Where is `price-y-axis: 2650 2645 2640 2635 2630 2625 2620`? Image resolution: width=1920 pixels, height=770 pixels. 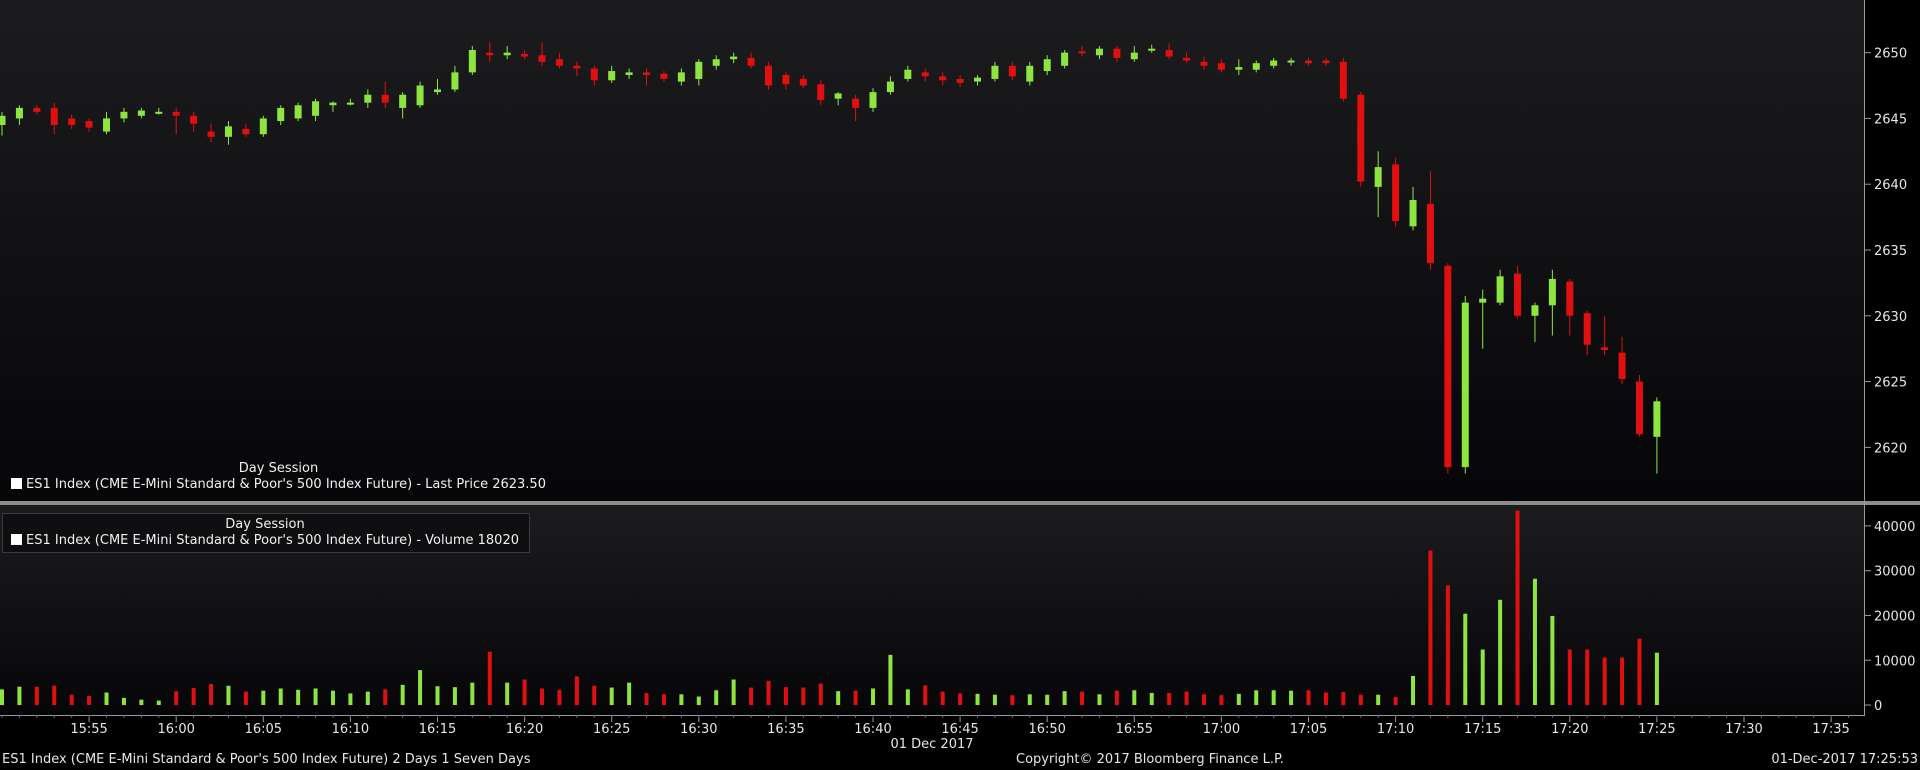 price-y-axis: 2650 2645 2640 2635 2630 2625 2620 is located at coordinates (1886, 251).